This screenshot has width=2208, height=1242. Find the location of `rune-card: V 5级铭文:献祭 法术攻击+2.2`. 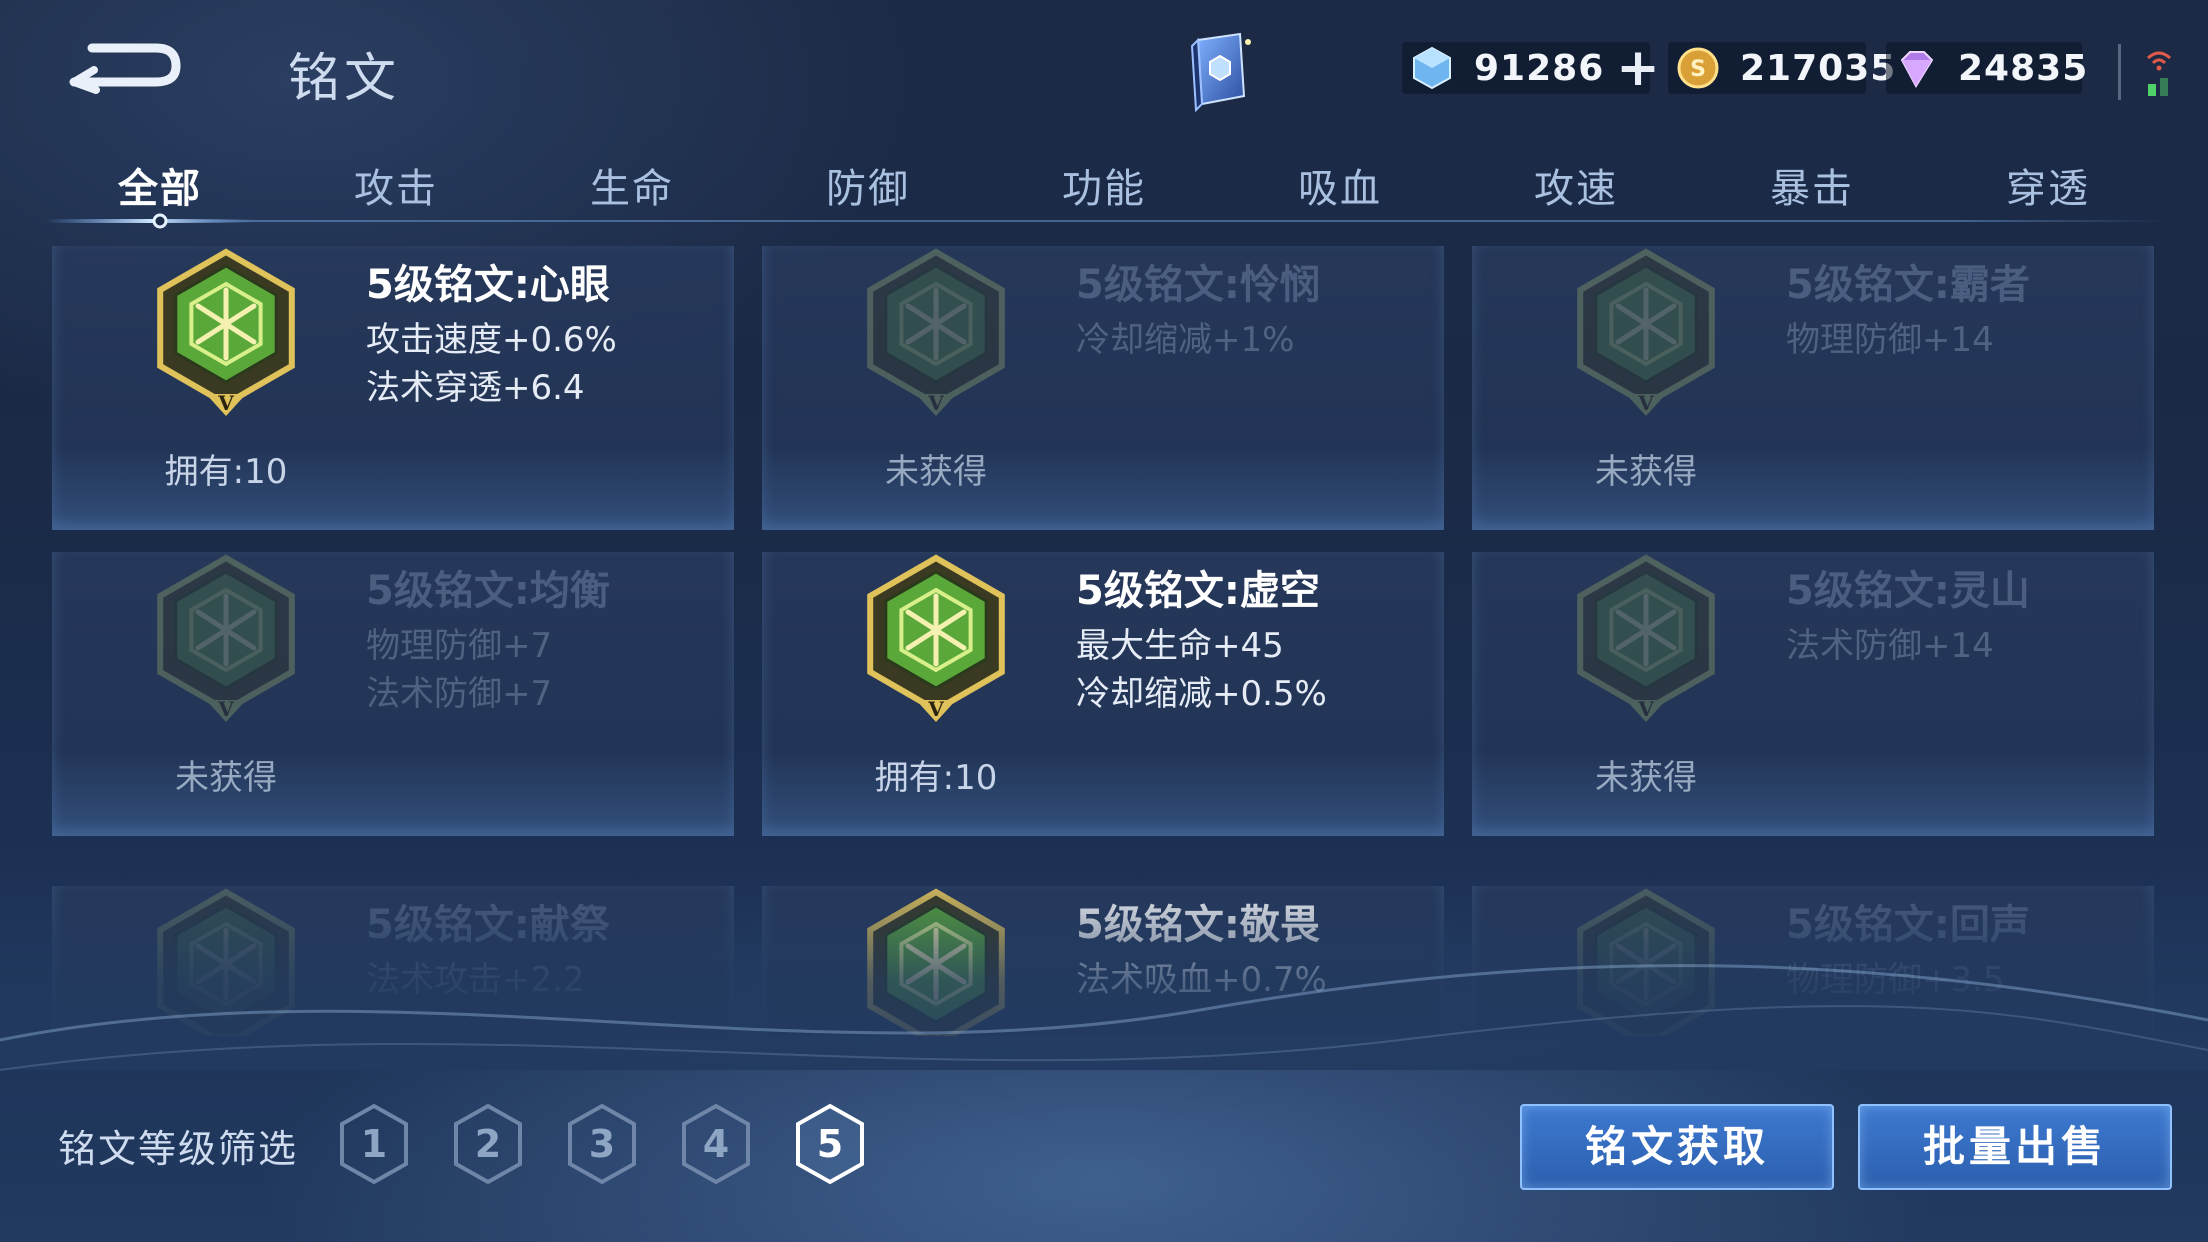

rune-card: V 5级铭文:献祭 法术攻击+2.2 is located at coordinates (393, 961).